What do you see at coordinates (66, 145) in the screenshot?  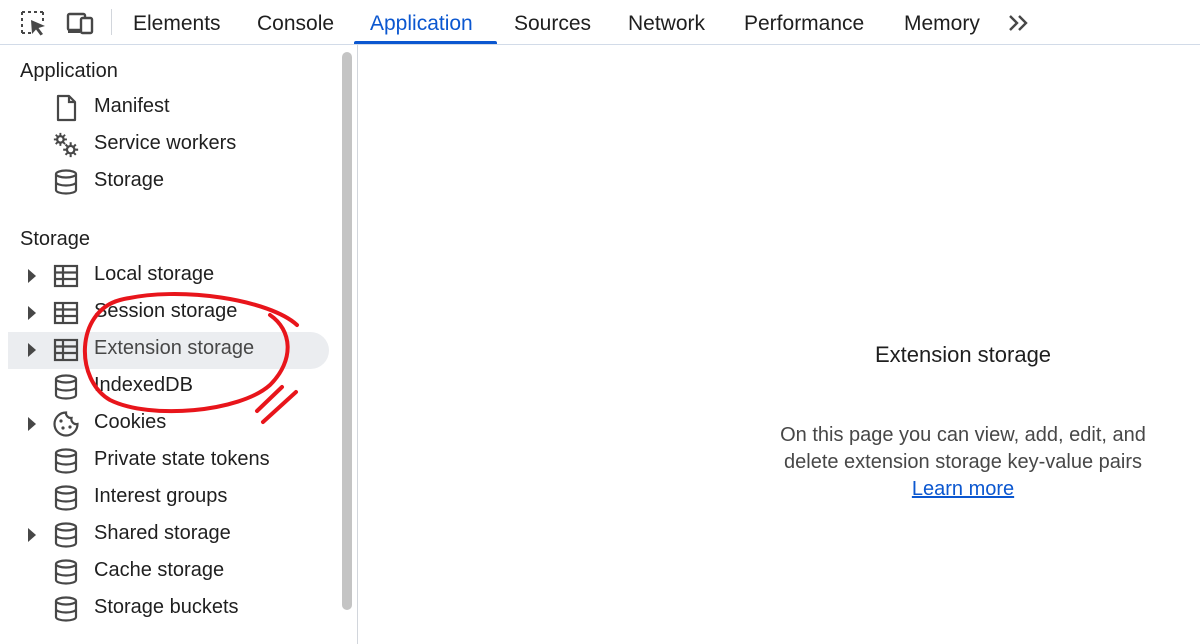 I see `gears-icon` at bounding box center [66, 145].